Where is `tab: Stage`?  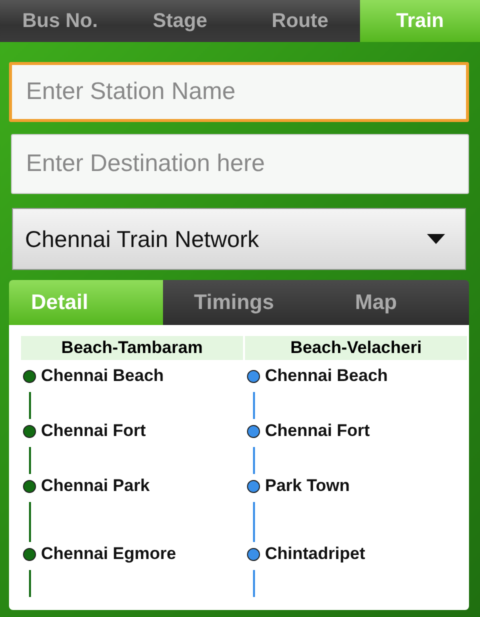 tab: Stage is located at coordinates (180, 21).